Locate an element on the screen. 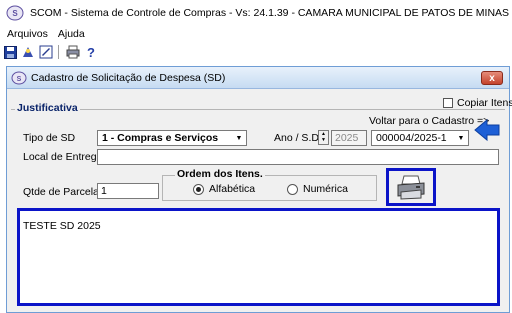  justificativa-label: Justificativa is located at coordinates (47, 108).